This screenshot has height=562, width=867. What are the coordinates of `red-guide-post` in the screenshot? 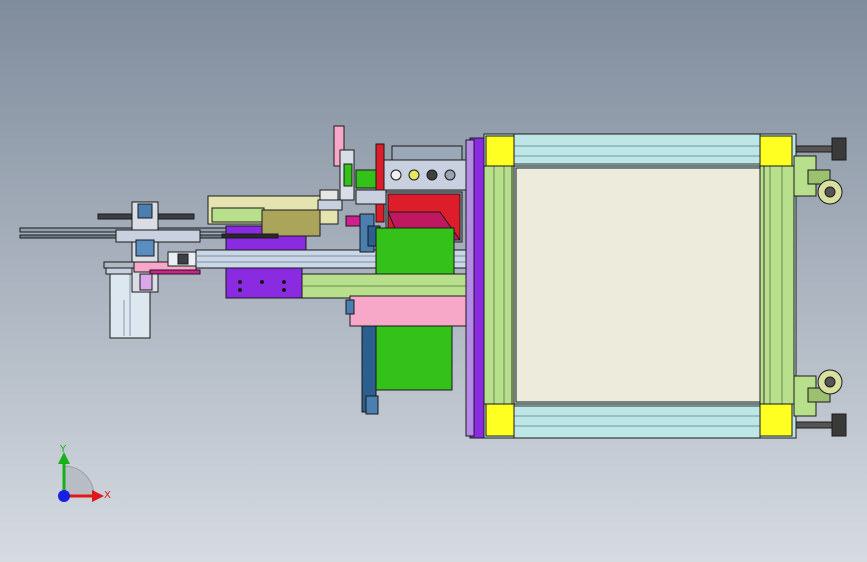 It's located at (380, 183).